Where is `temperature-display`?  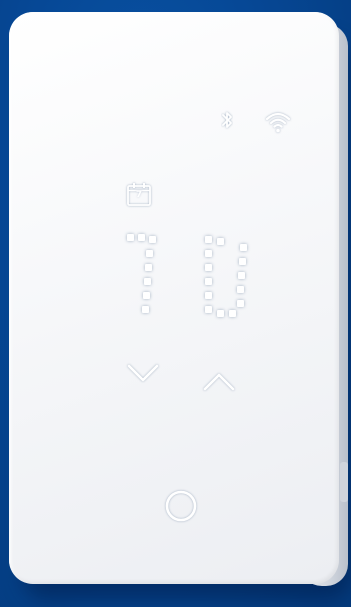
temperature-display is located at coordinates (187, 275).